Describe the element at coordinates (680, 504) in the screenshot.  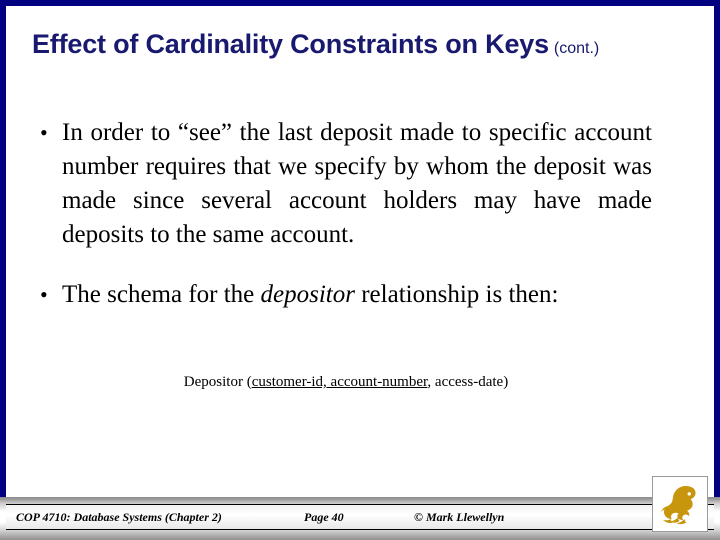
I see `ucf-pegasus-logo-icon` at that location.